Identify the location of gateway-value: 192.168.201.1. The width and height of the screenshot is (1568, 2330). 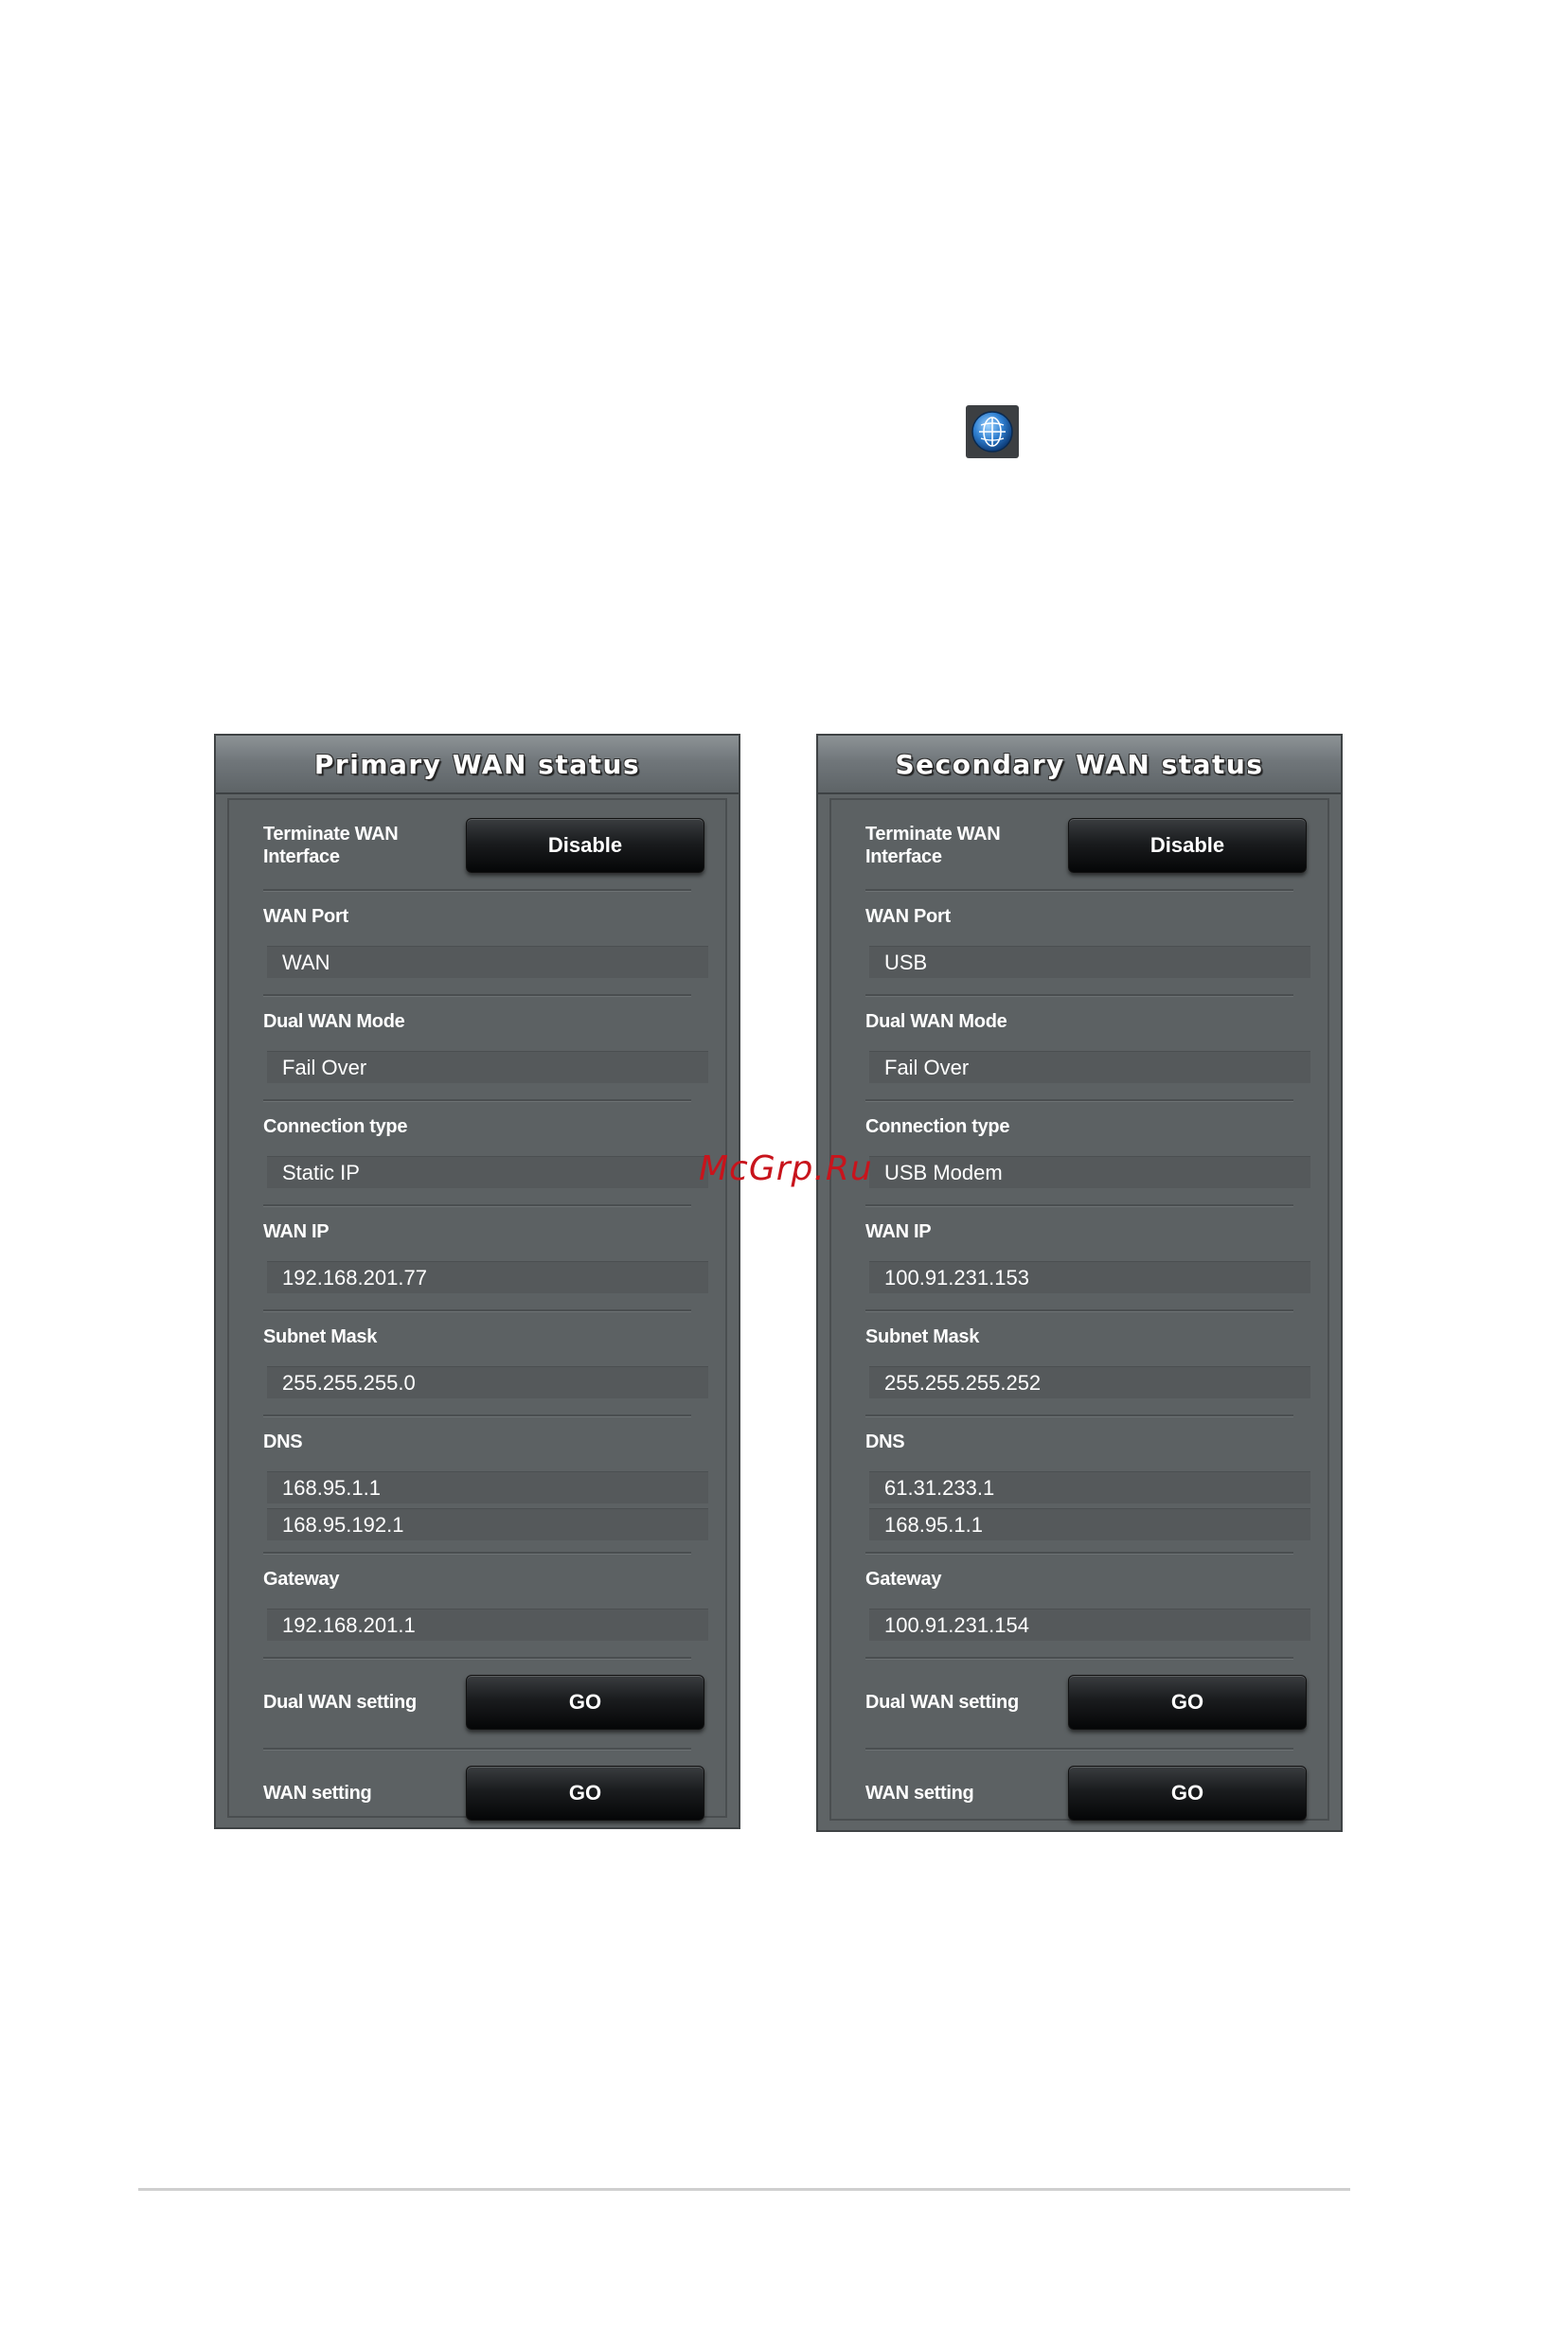
(487, 1625).